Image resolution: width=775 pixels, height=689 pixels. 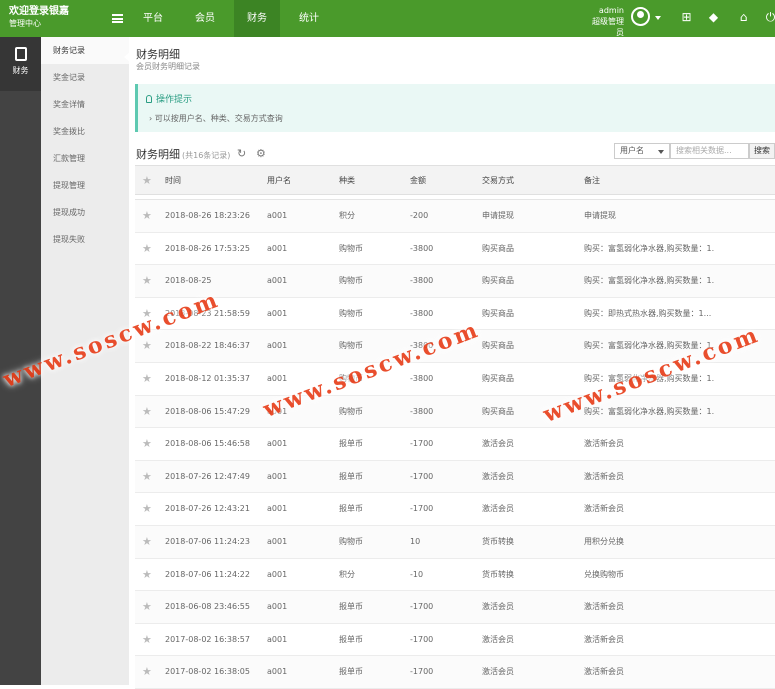 What do you see at coordinates (658, 18) in the screenshot?
I see `chevron-down-icon` at bounding box center [658, 18].